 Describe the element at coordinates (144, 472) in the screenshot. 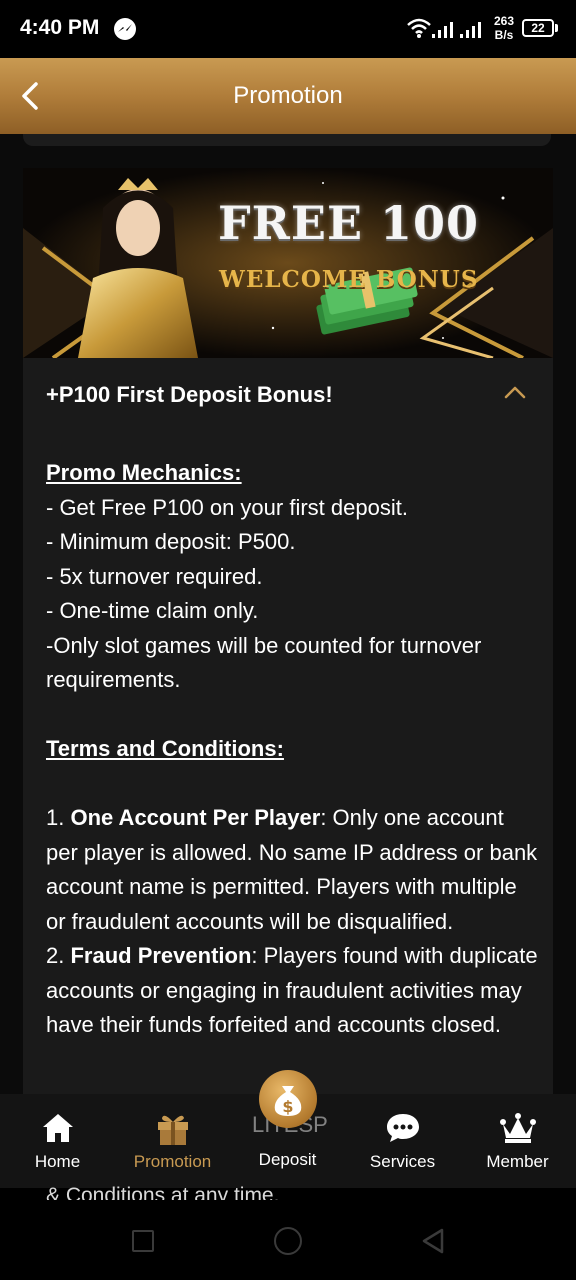

I see `mechanics-heading: Promo Mechanics:` at that location.